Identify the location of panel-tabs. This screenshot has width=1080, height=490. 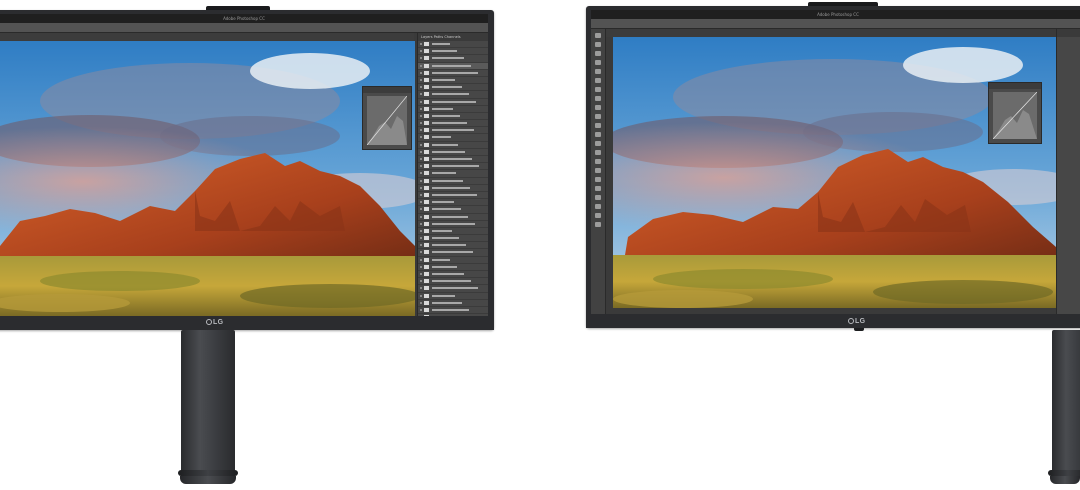
(1068, 33).